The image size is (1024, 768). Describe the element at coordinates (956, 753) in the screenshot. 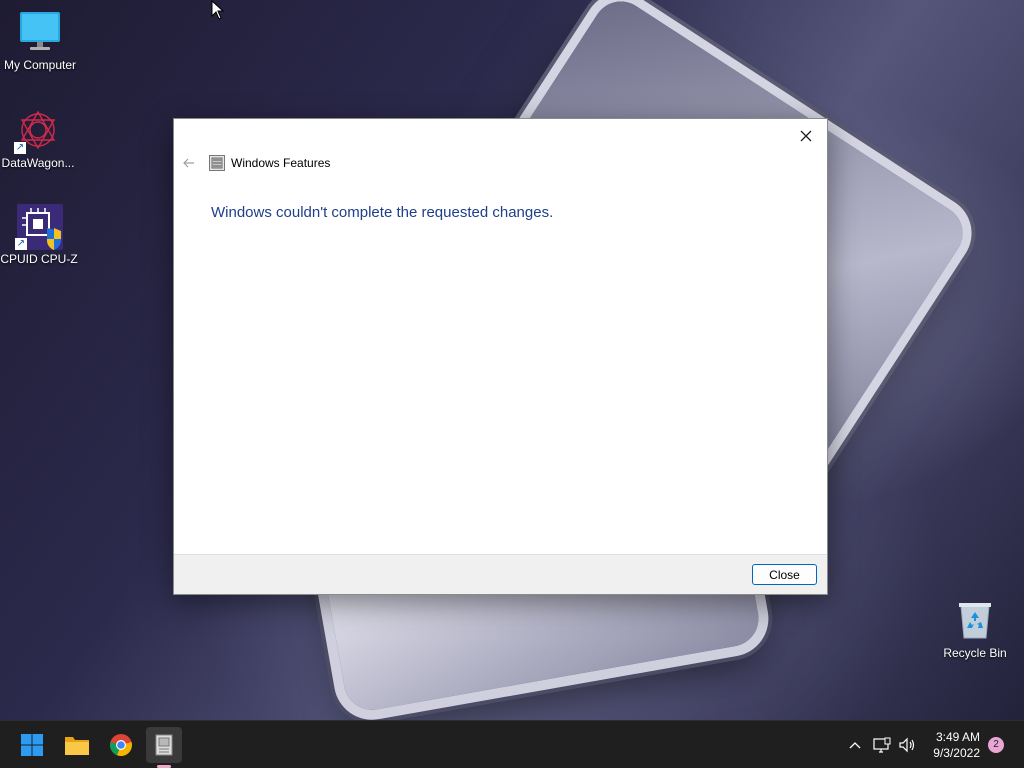

I see `clock-date: 9/3/2022` at that location.